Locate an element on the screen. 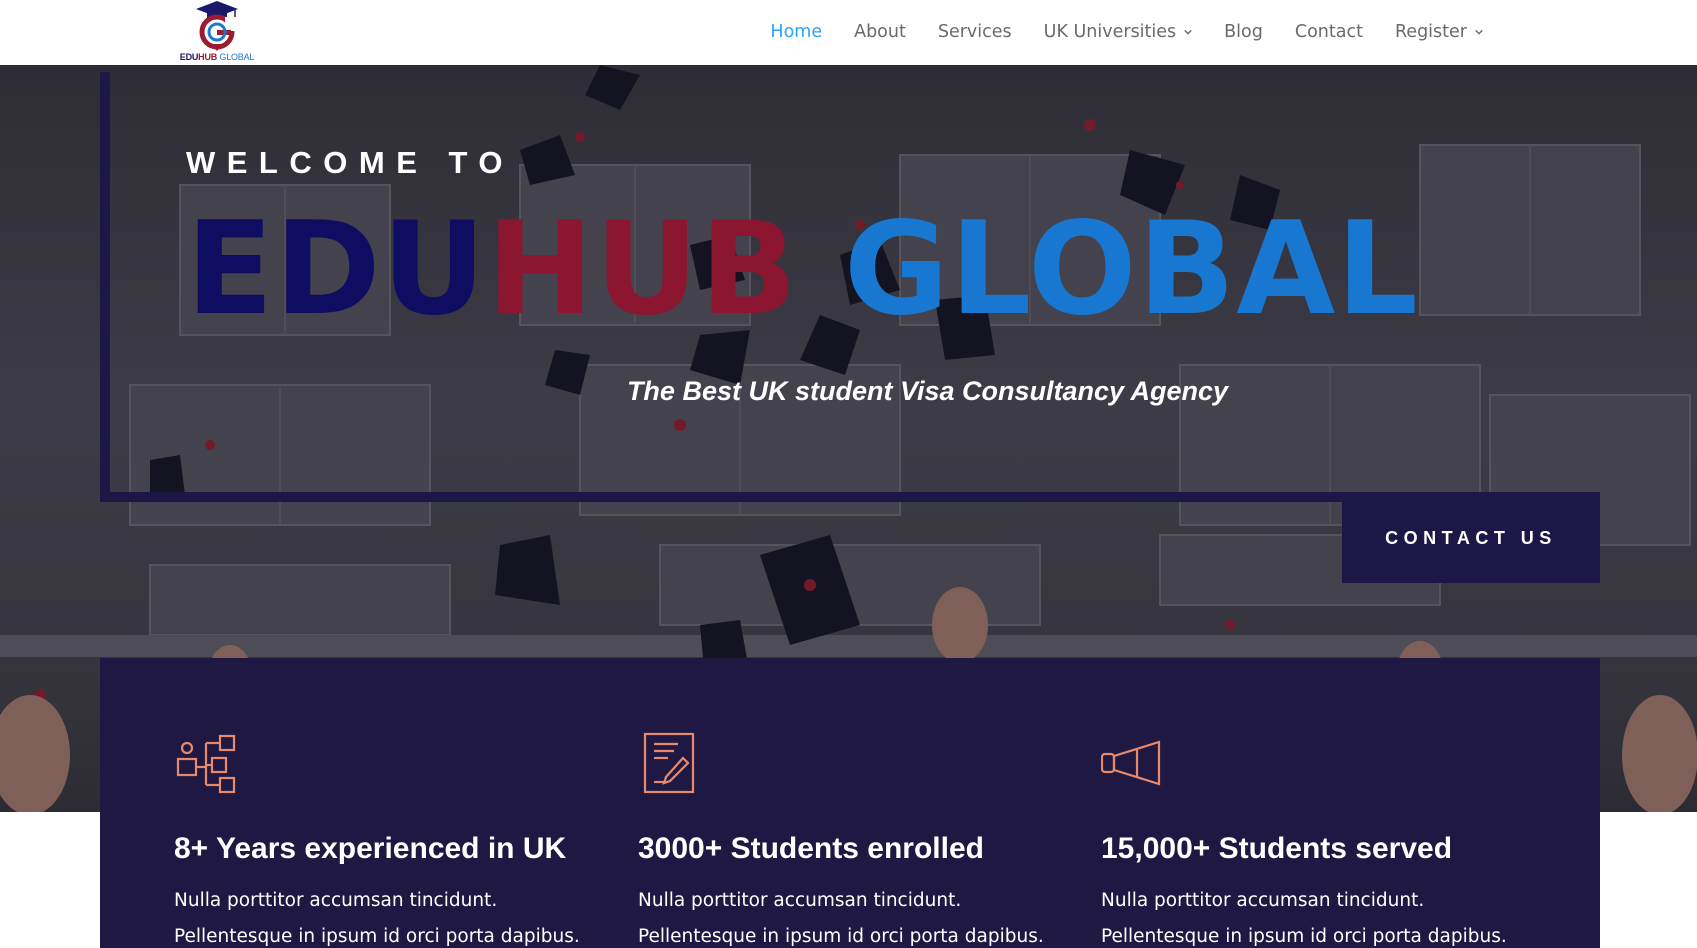  nav-about-label: About is located at coordinates (880, 32).